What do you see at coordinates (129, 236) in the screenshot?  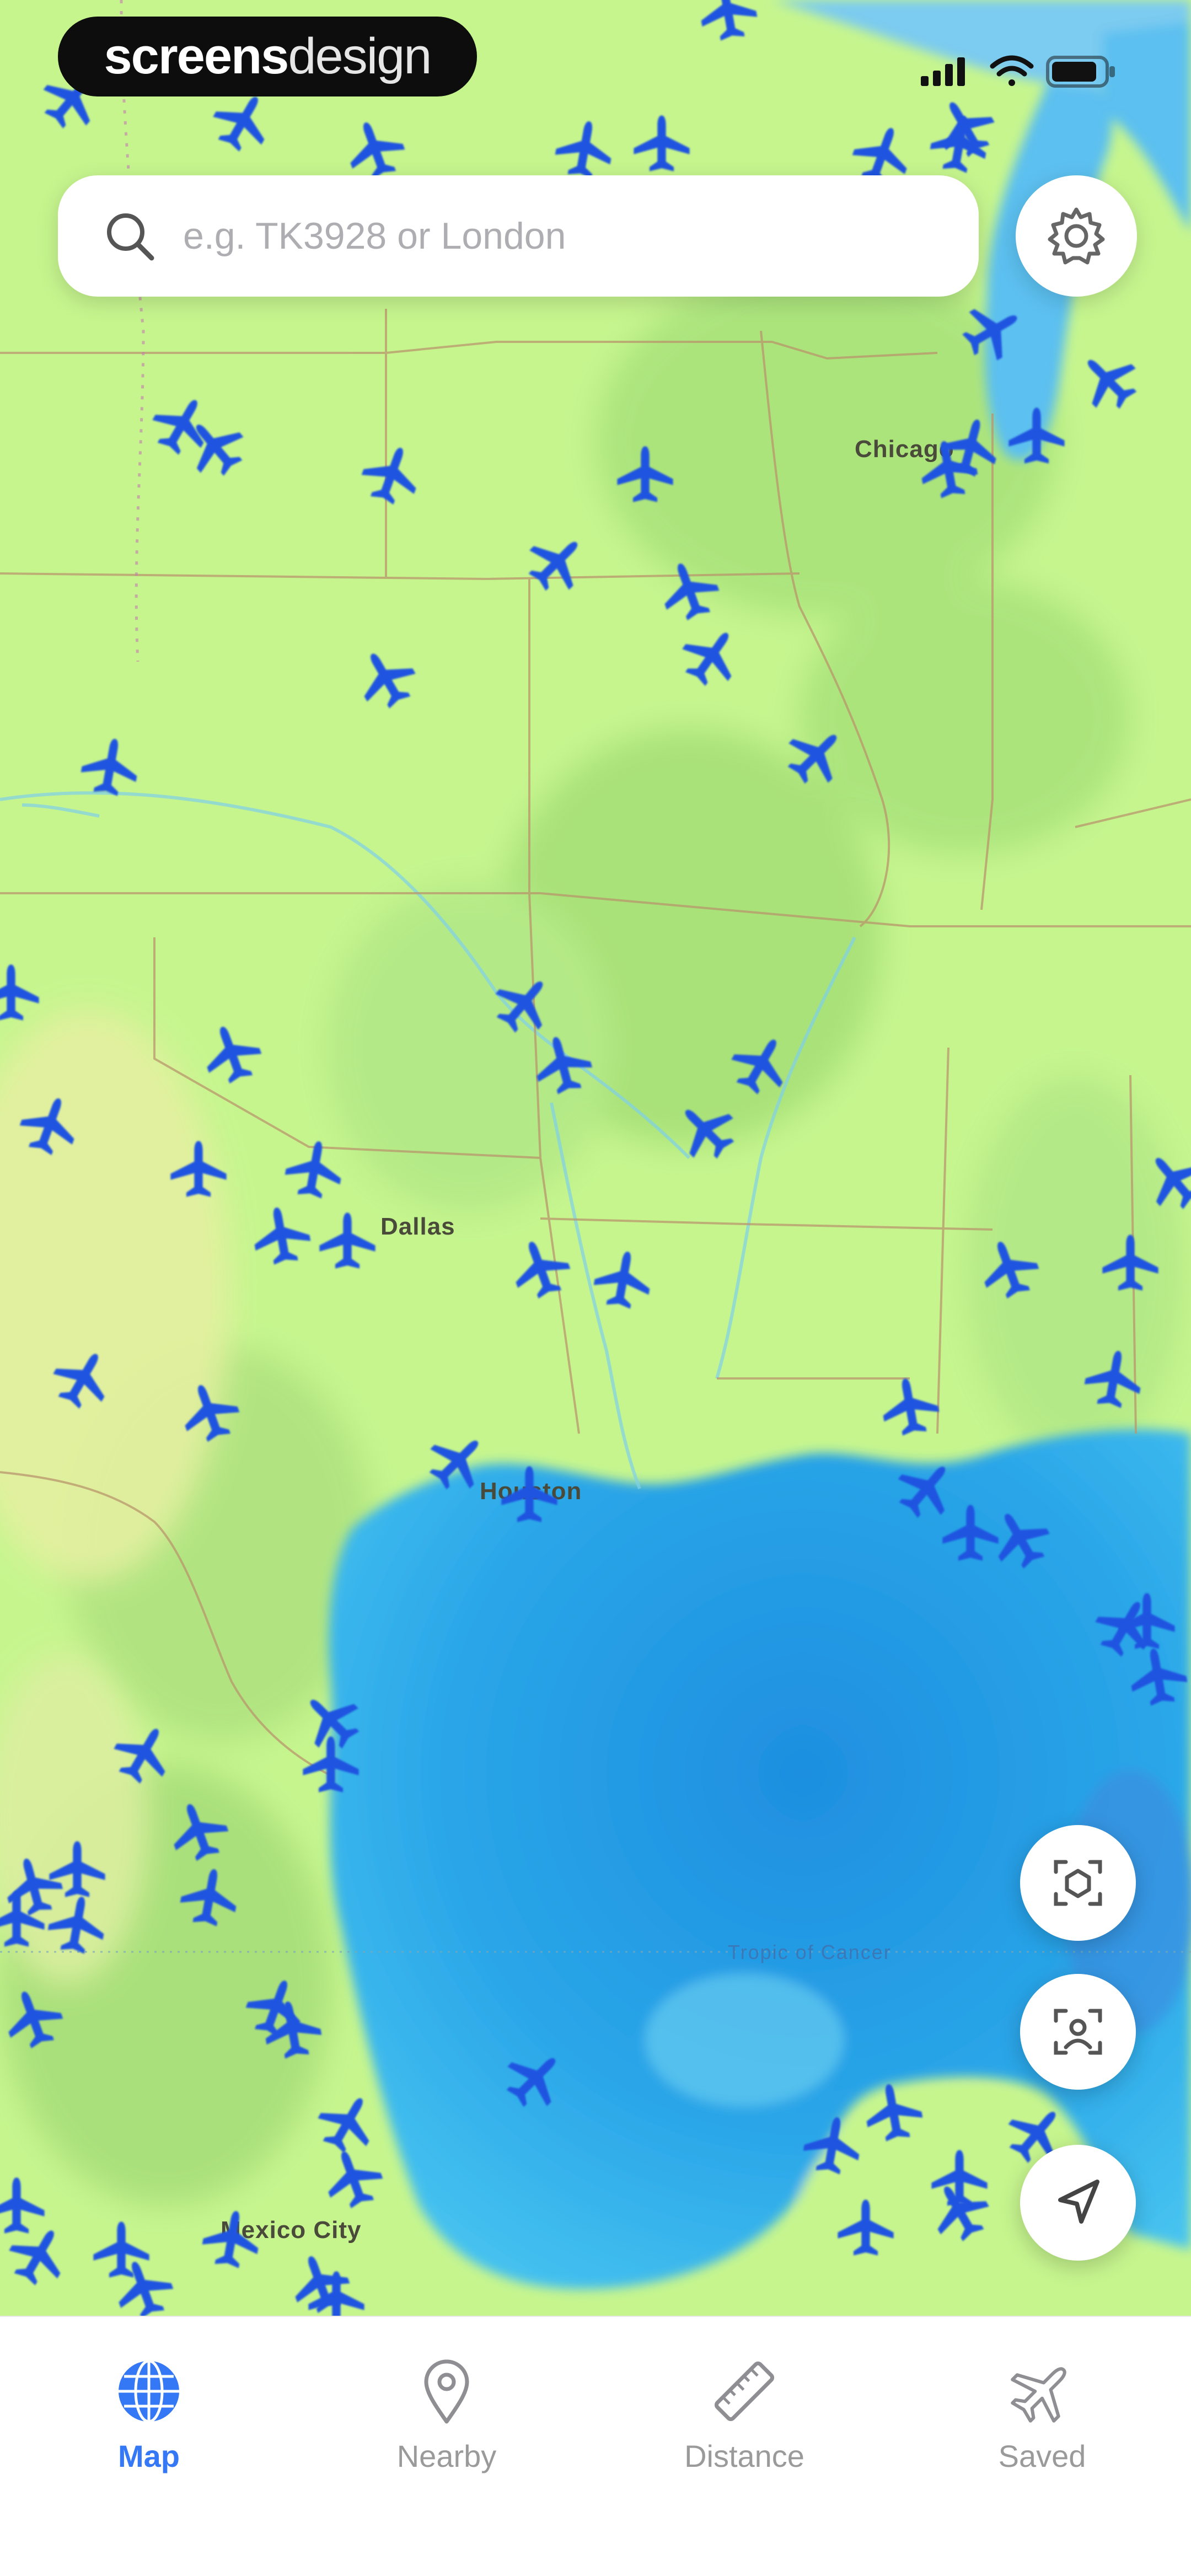 I see `search-icon` at bounding box center [129, 236].